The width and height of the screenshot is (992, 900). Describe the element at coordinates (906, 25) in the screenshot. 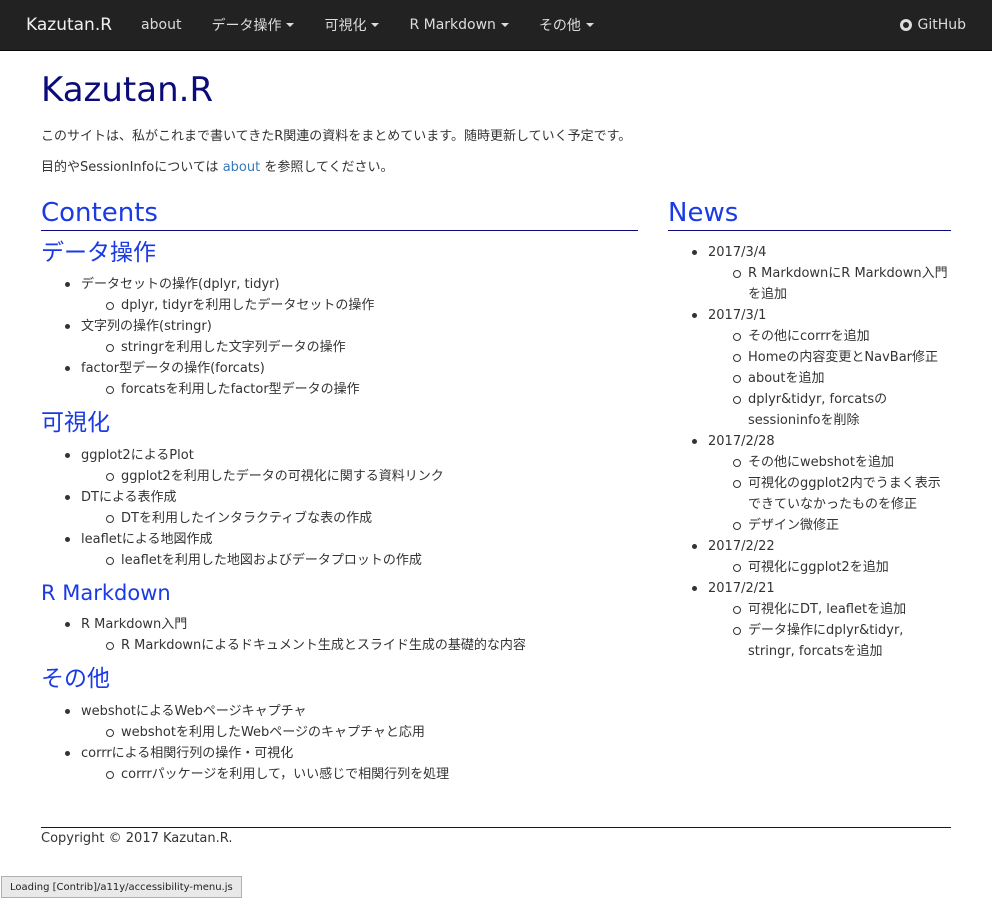

I see `github-icon` at that location.